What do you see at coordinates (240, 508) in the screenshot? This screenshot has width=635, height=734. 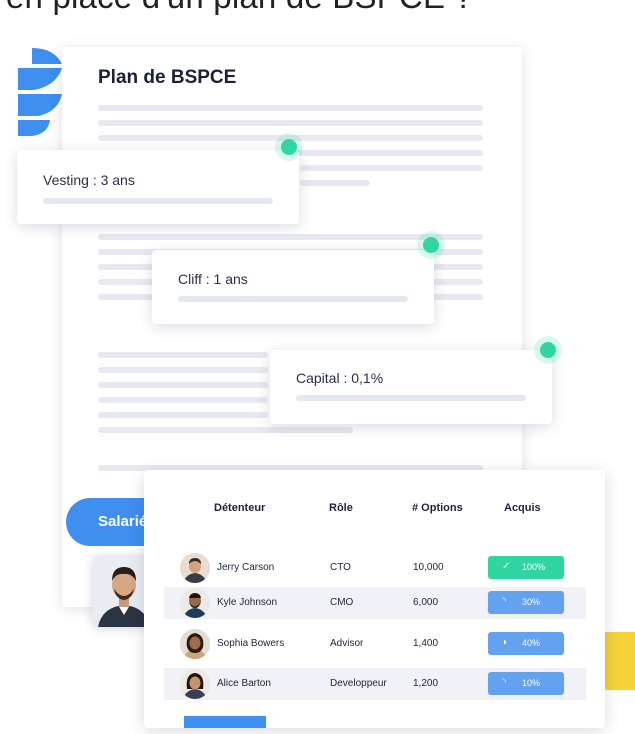 I see `column-header-holder: Détenteur` at bounding box center [240, 508].